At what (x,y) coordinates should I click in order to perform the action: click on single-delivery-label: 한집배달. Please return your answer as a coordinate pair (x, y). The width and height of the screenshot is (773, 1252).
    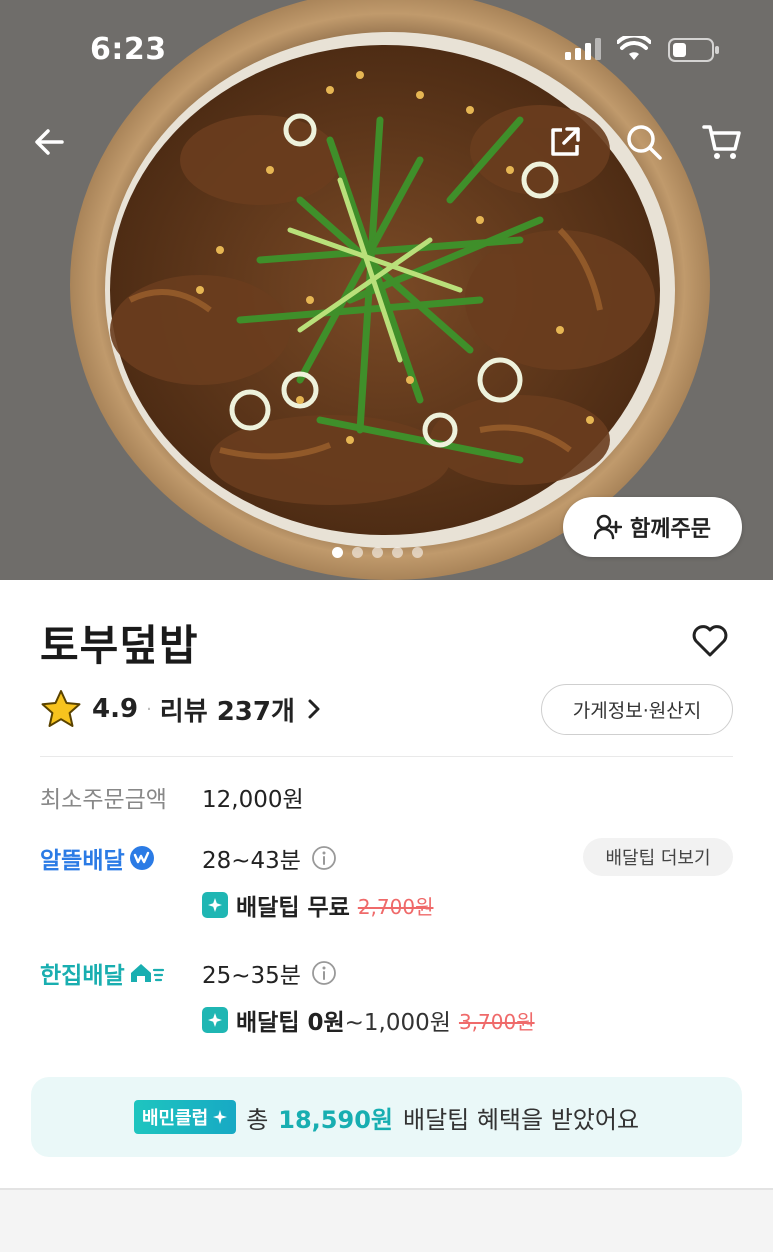
    Looking at the image, I should click on (102, 973).